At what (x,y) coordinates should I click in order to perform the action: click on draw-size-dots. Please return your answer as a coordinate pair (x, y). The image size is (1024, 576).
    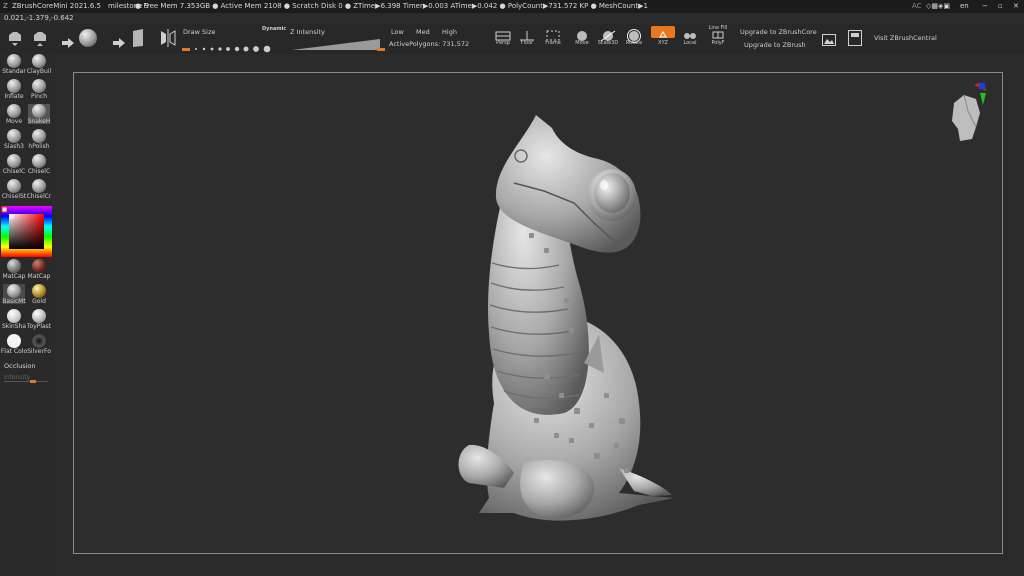
    Looking at the image, I should click on (232, 45).